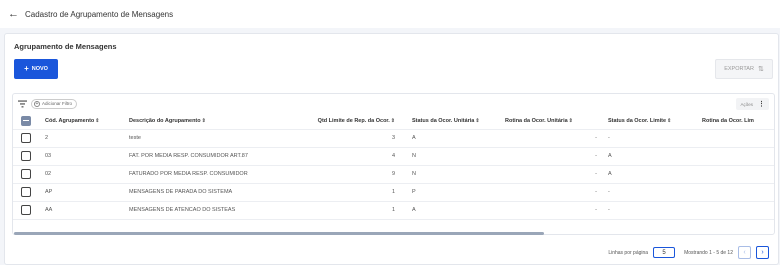  Describe the element at coordinates (739, 69) in the screenshot. I see `export-button-label: EXPORTAR` at that location.